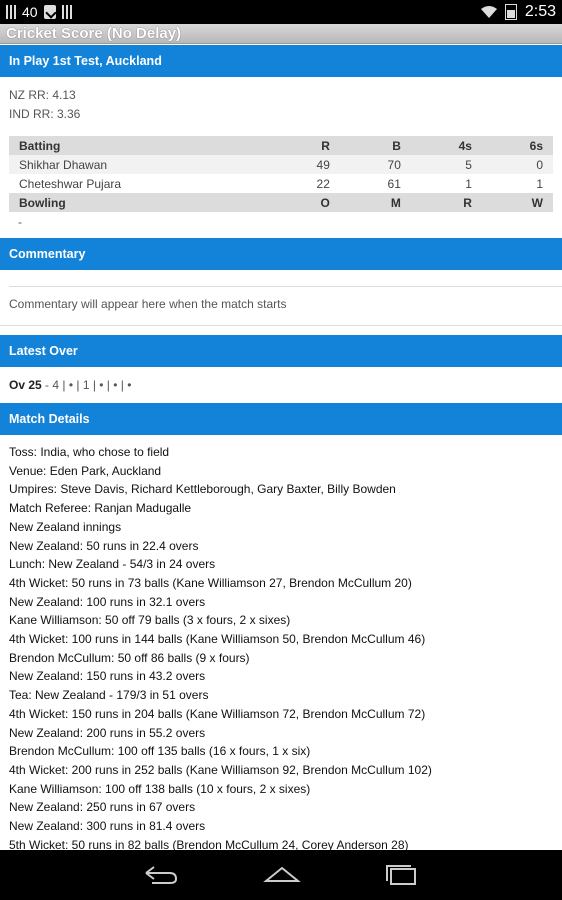 This screenshot has width=562, height=900. Describe the element at coordinates (94, 33) in the screenshot. I see `app-title: Cricket Score (No Delay)` at that location.